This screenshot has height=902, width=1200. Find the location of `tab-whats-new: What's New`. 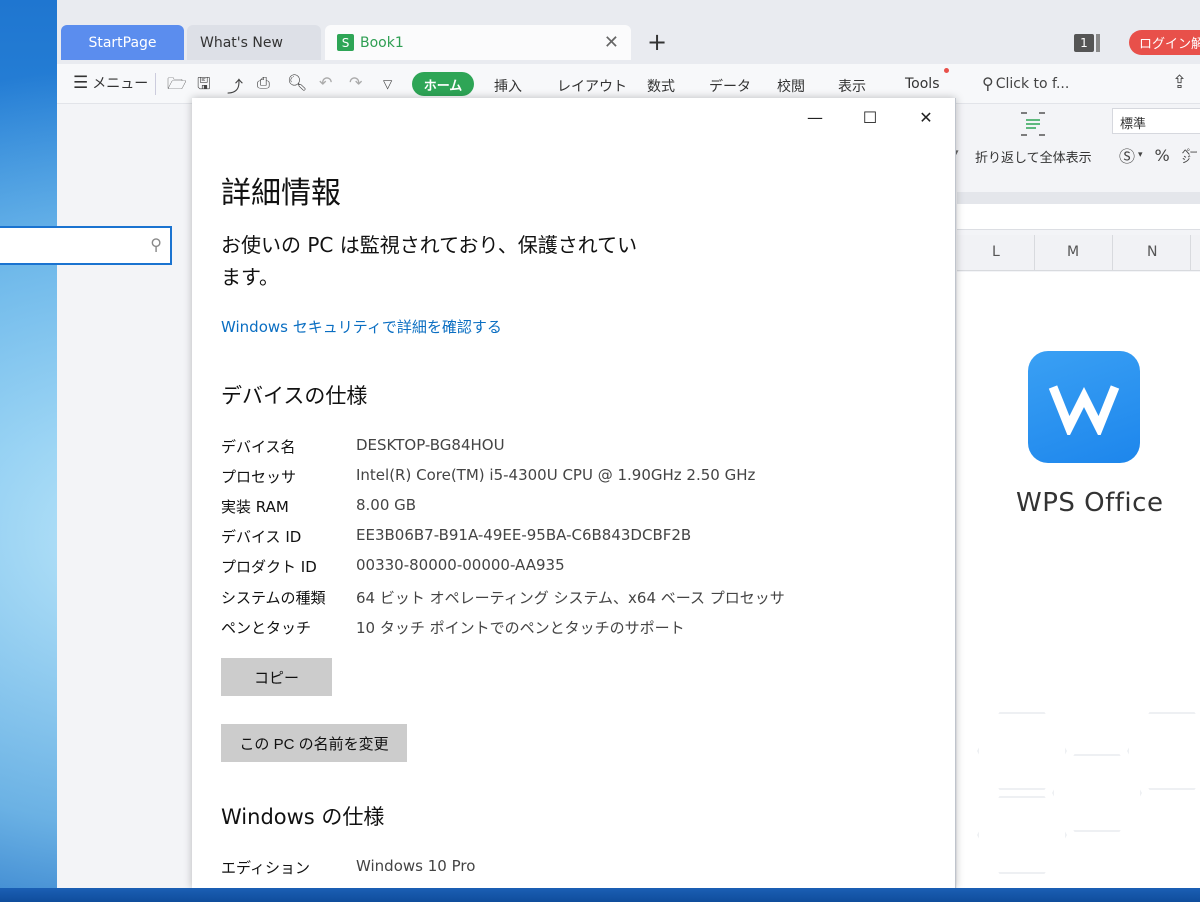

tab-whats-new: What's New is located at coordinates (254, 42).